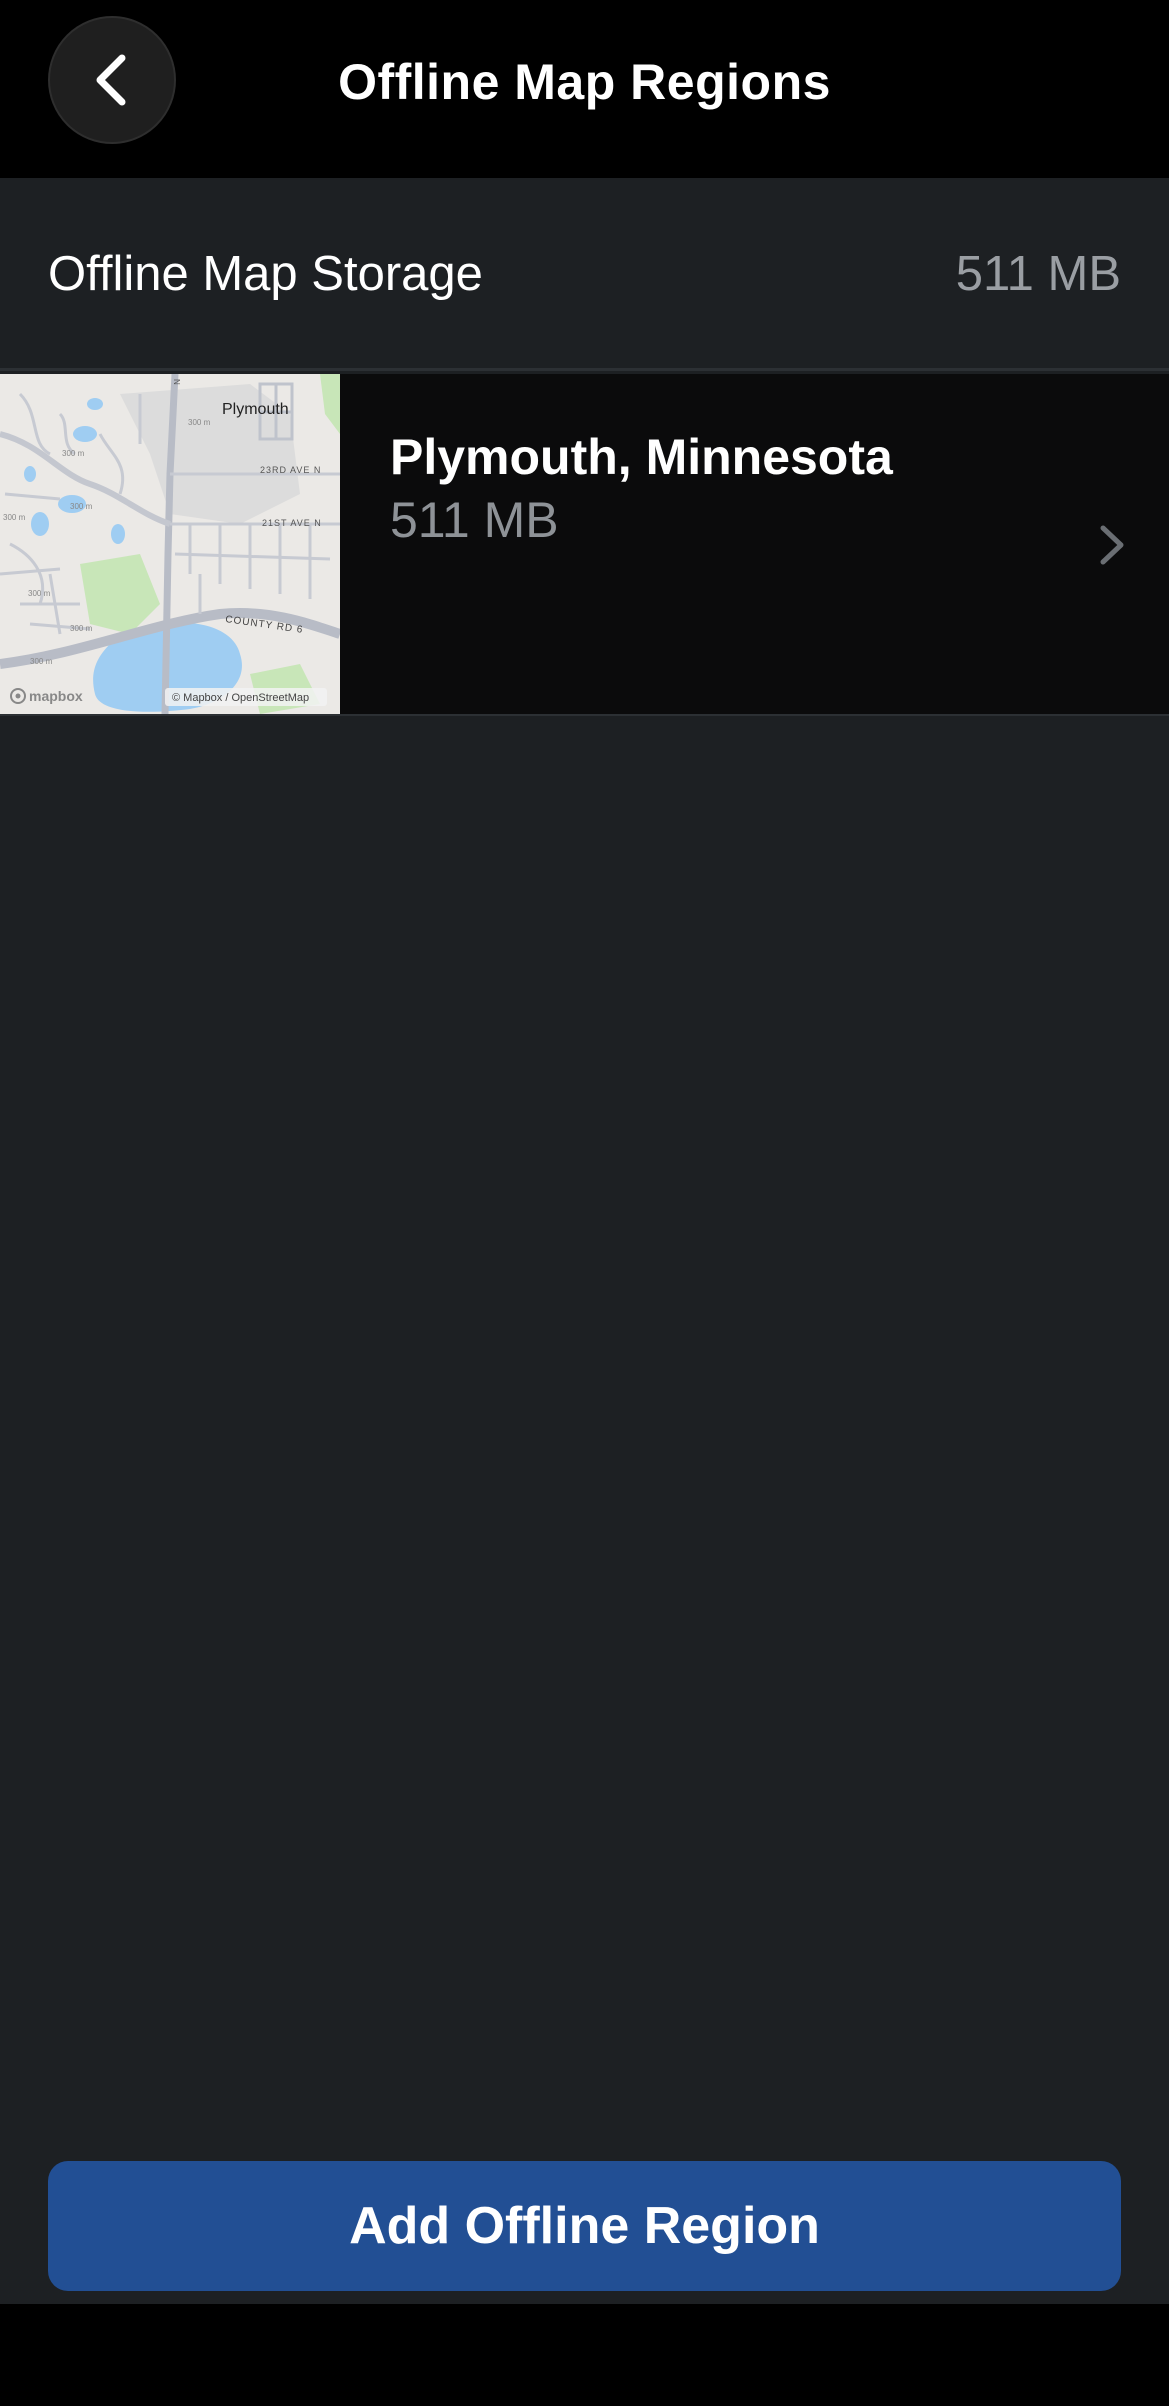 The image size is (1169, 2406). Describe the element at coordinates (290, 470) in the screenshot. I see `svg-text: 23RD AVE N` at that location.